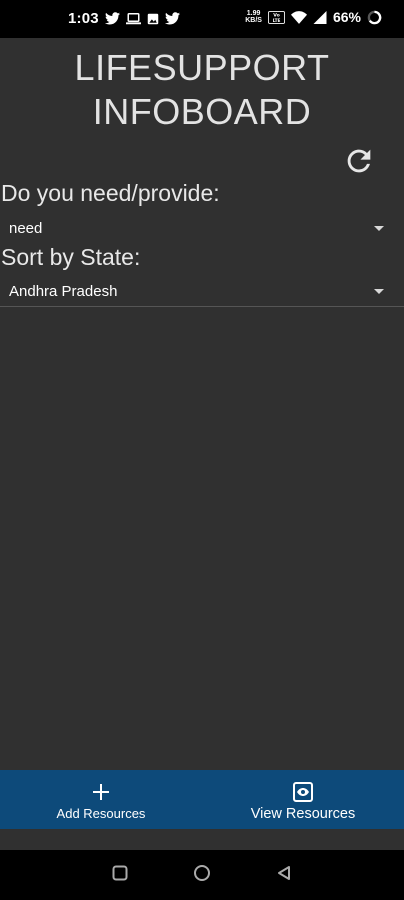 This screenshot has width=404, height=900. What do you see at coordinates (202, 90) in the screenshot?
I see `app-title: LIFESUPPORT INFOBOARD` at bounding box center [202, 90].